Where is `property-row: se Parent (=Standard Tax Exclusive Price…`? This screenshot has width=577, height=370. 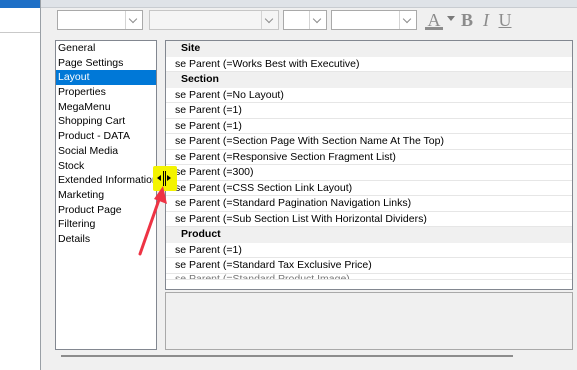
property-row: se Parent (=Standard Tax Exclusive Price… is located at coordinates (369, 266).